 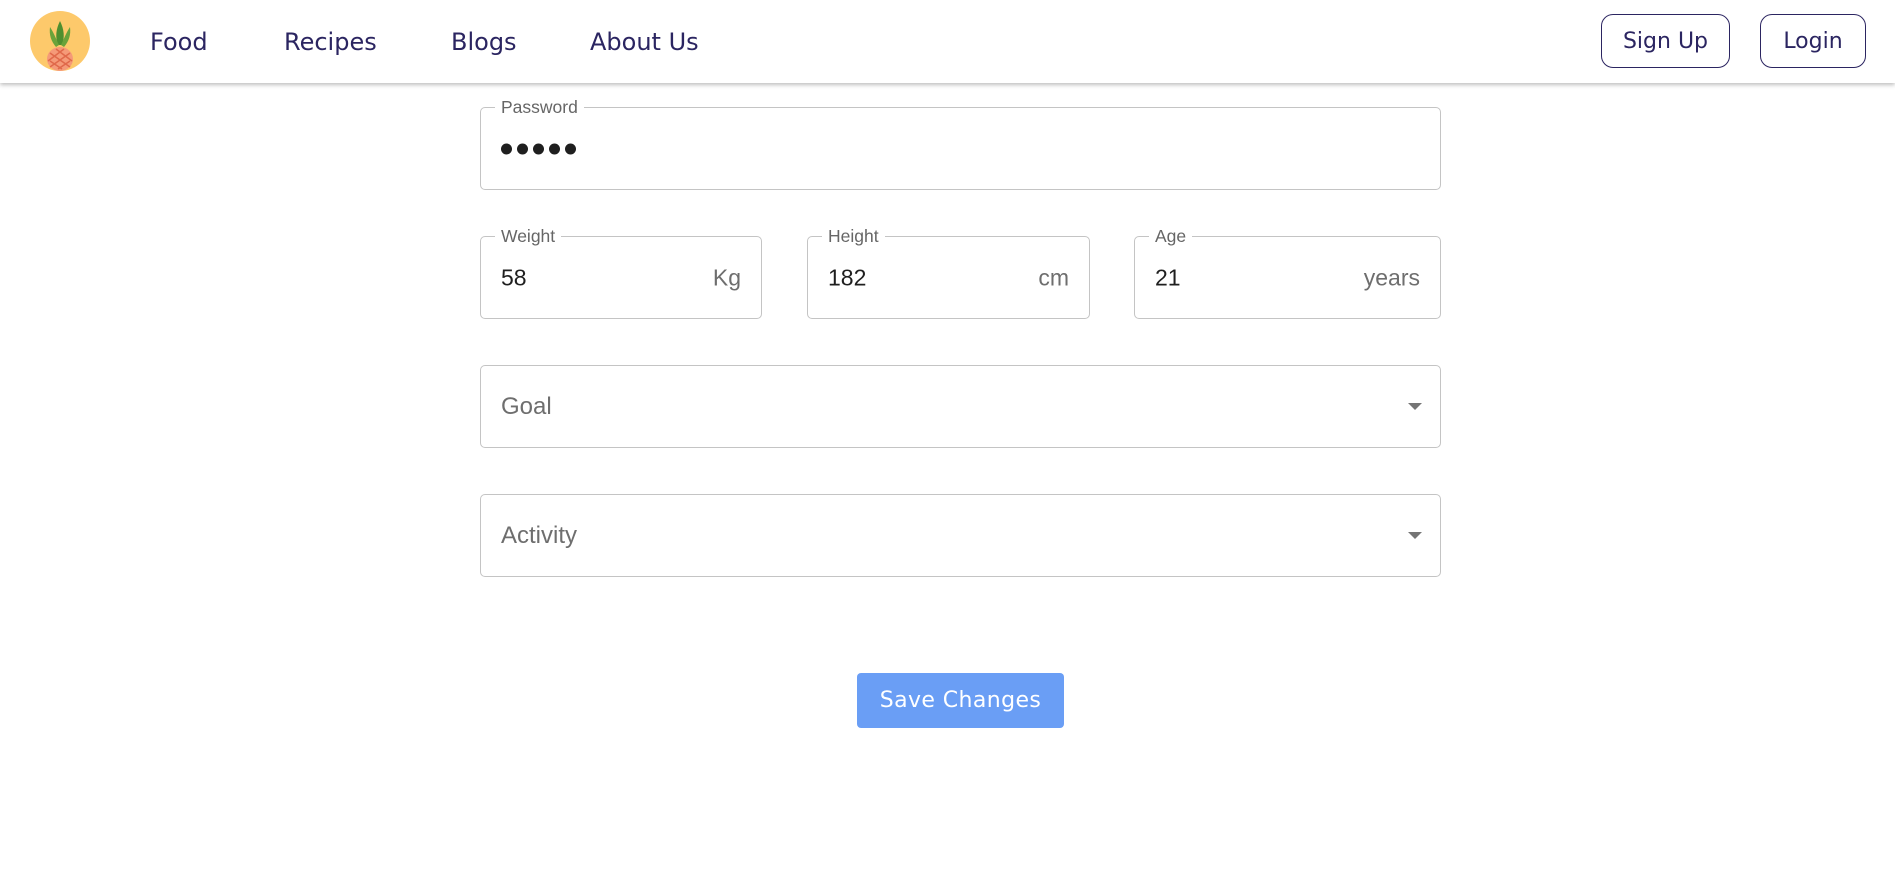 I want to click on height-label: Height, so click(x=853, y=236).